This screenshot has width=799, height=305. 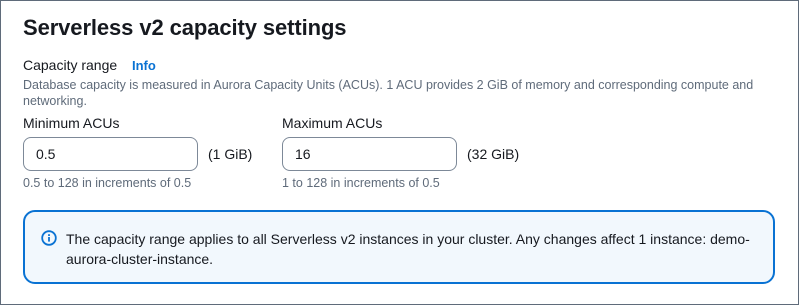 I want to click on capacity-range-label: Capacity range, so click(x=70, y=65).